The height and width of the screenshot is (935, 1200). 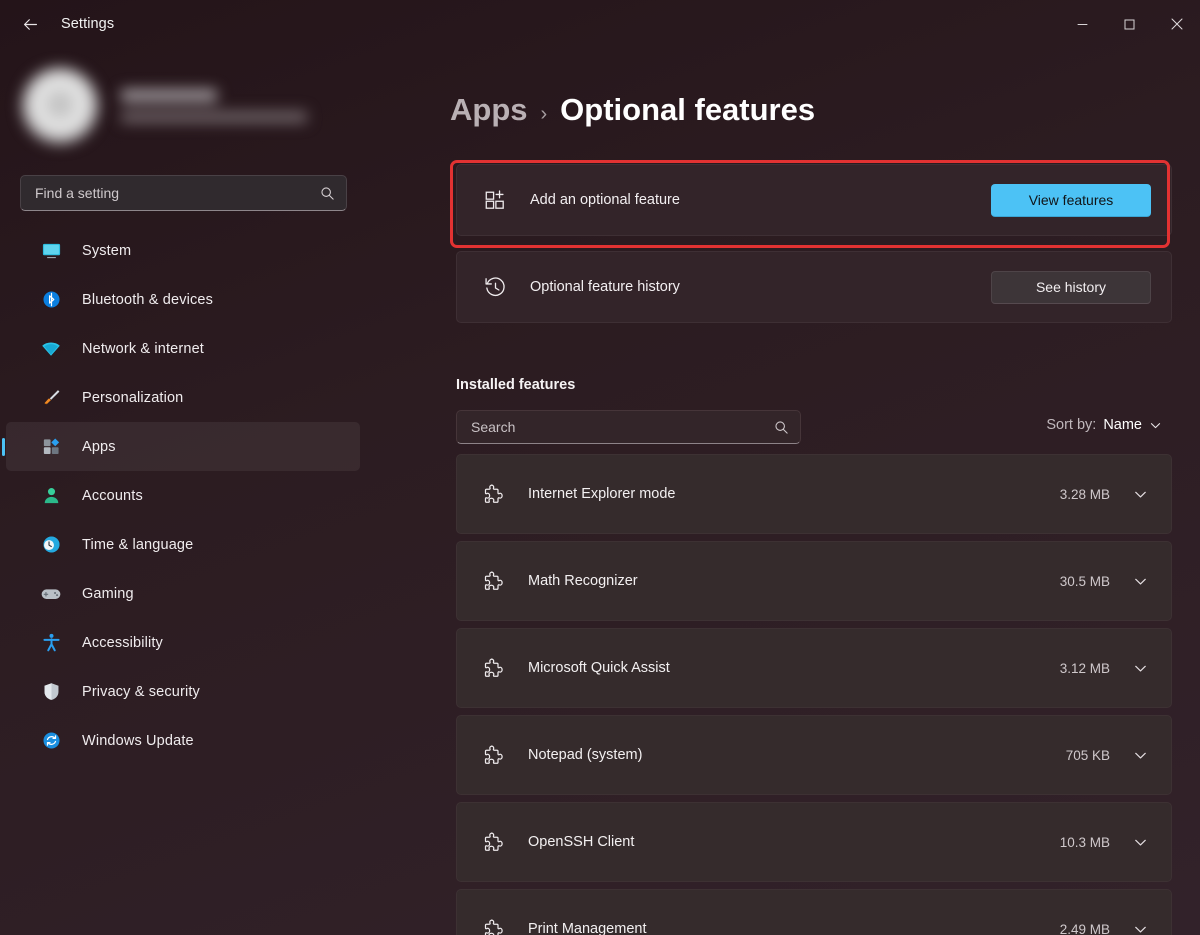 What do you see at coordinates (583, 581) in the screenshot?
I see `feature-name: Math Recognizer` at bounding box center [583, 581].